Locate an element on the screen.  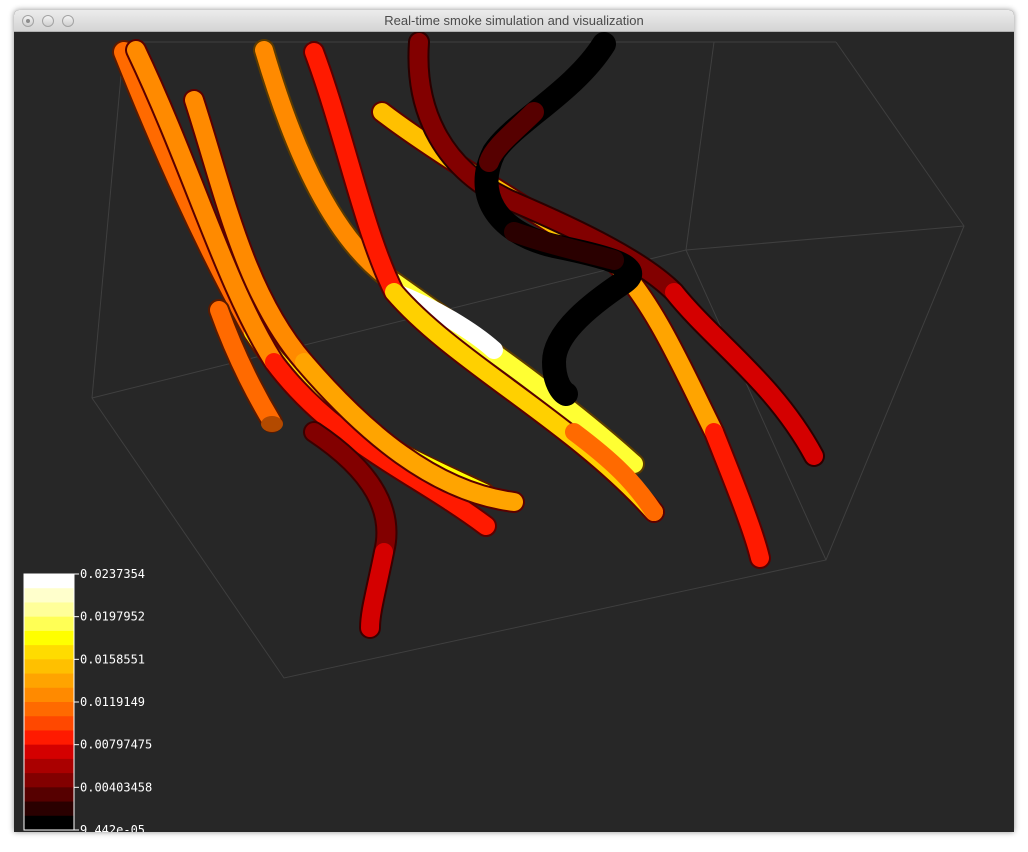
legend-tick-label: 0.0158551 is located at coordinates (112, 659).